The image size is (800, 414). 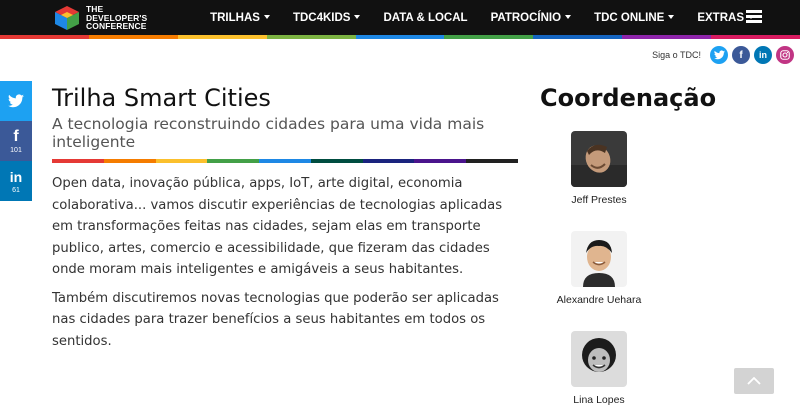 What do you see at coordinates (526, 17) in the screenshot?
I see `nav-label: PATROCÍNIO` at bounding box center [526, 17].